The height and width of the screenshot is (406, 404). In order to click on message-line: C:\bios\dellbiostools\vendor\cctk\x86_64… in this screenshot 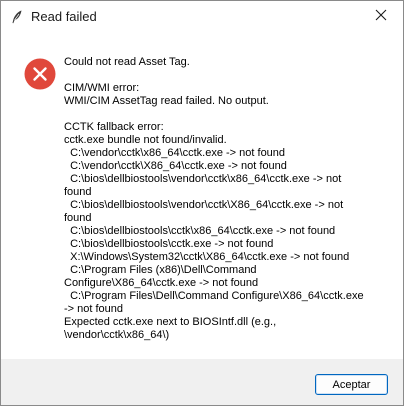, I will do `click(203, 179)`.